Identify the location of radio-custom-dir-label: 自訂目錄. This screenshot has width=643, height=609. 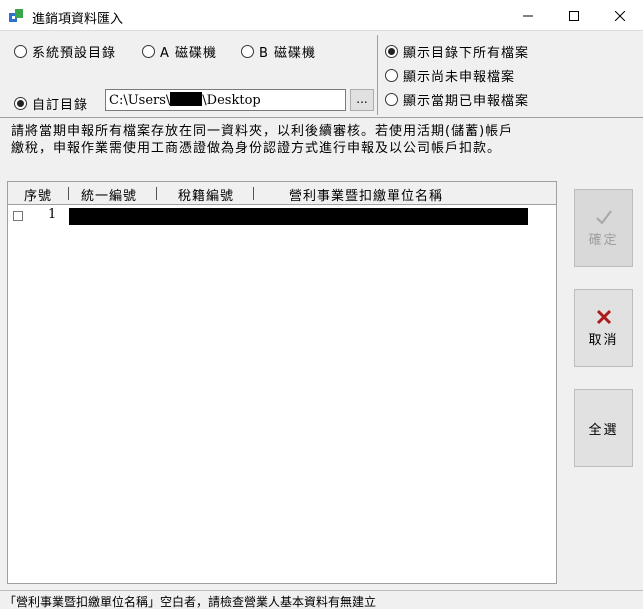
(60, 105).